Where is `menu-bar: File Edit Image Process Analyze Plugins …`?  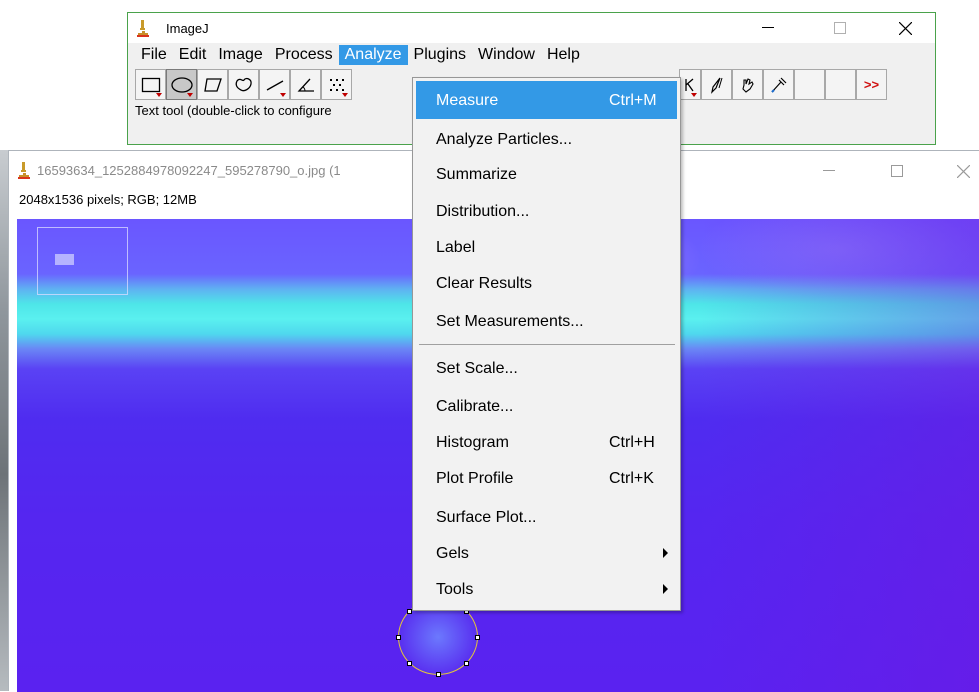
menu-bar: File Edit Image Process Analyze Plugins … is located at coordinates (531, 55).